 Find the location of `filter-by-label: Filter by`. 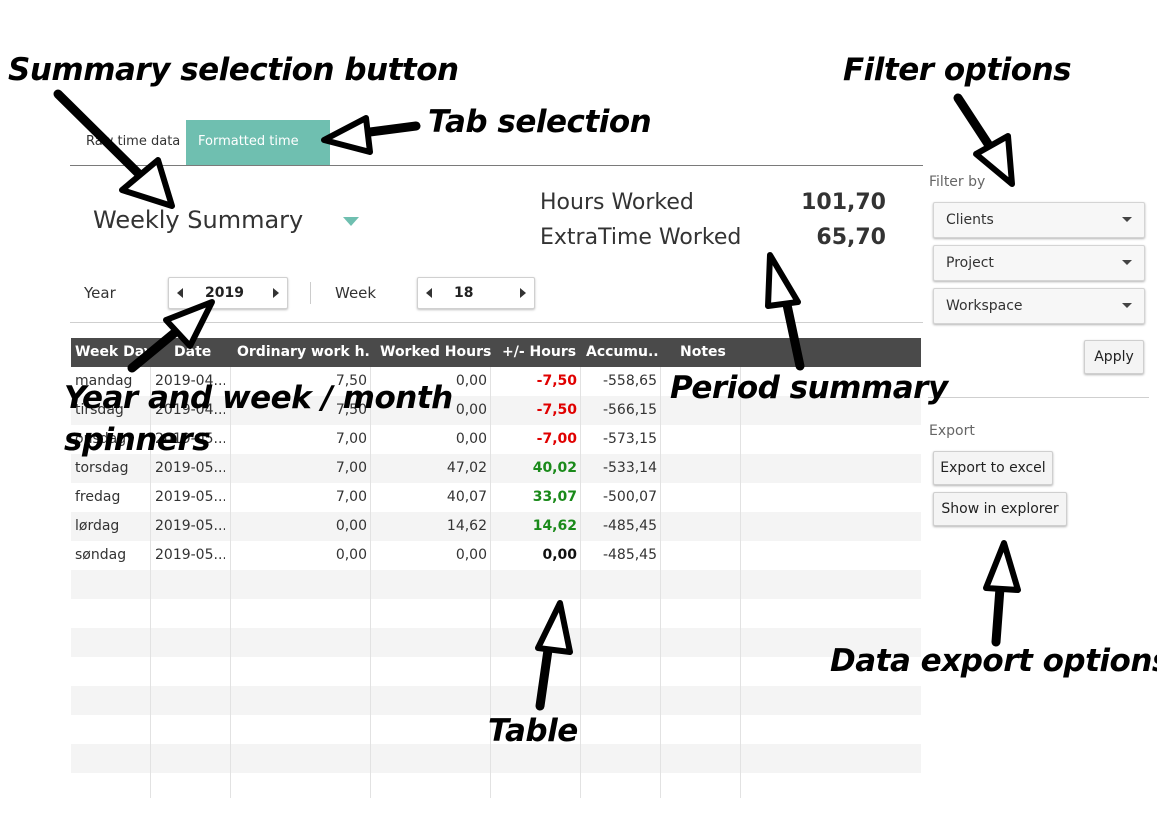

filter-by-label: Filter by is located at coordinates (957, 182).